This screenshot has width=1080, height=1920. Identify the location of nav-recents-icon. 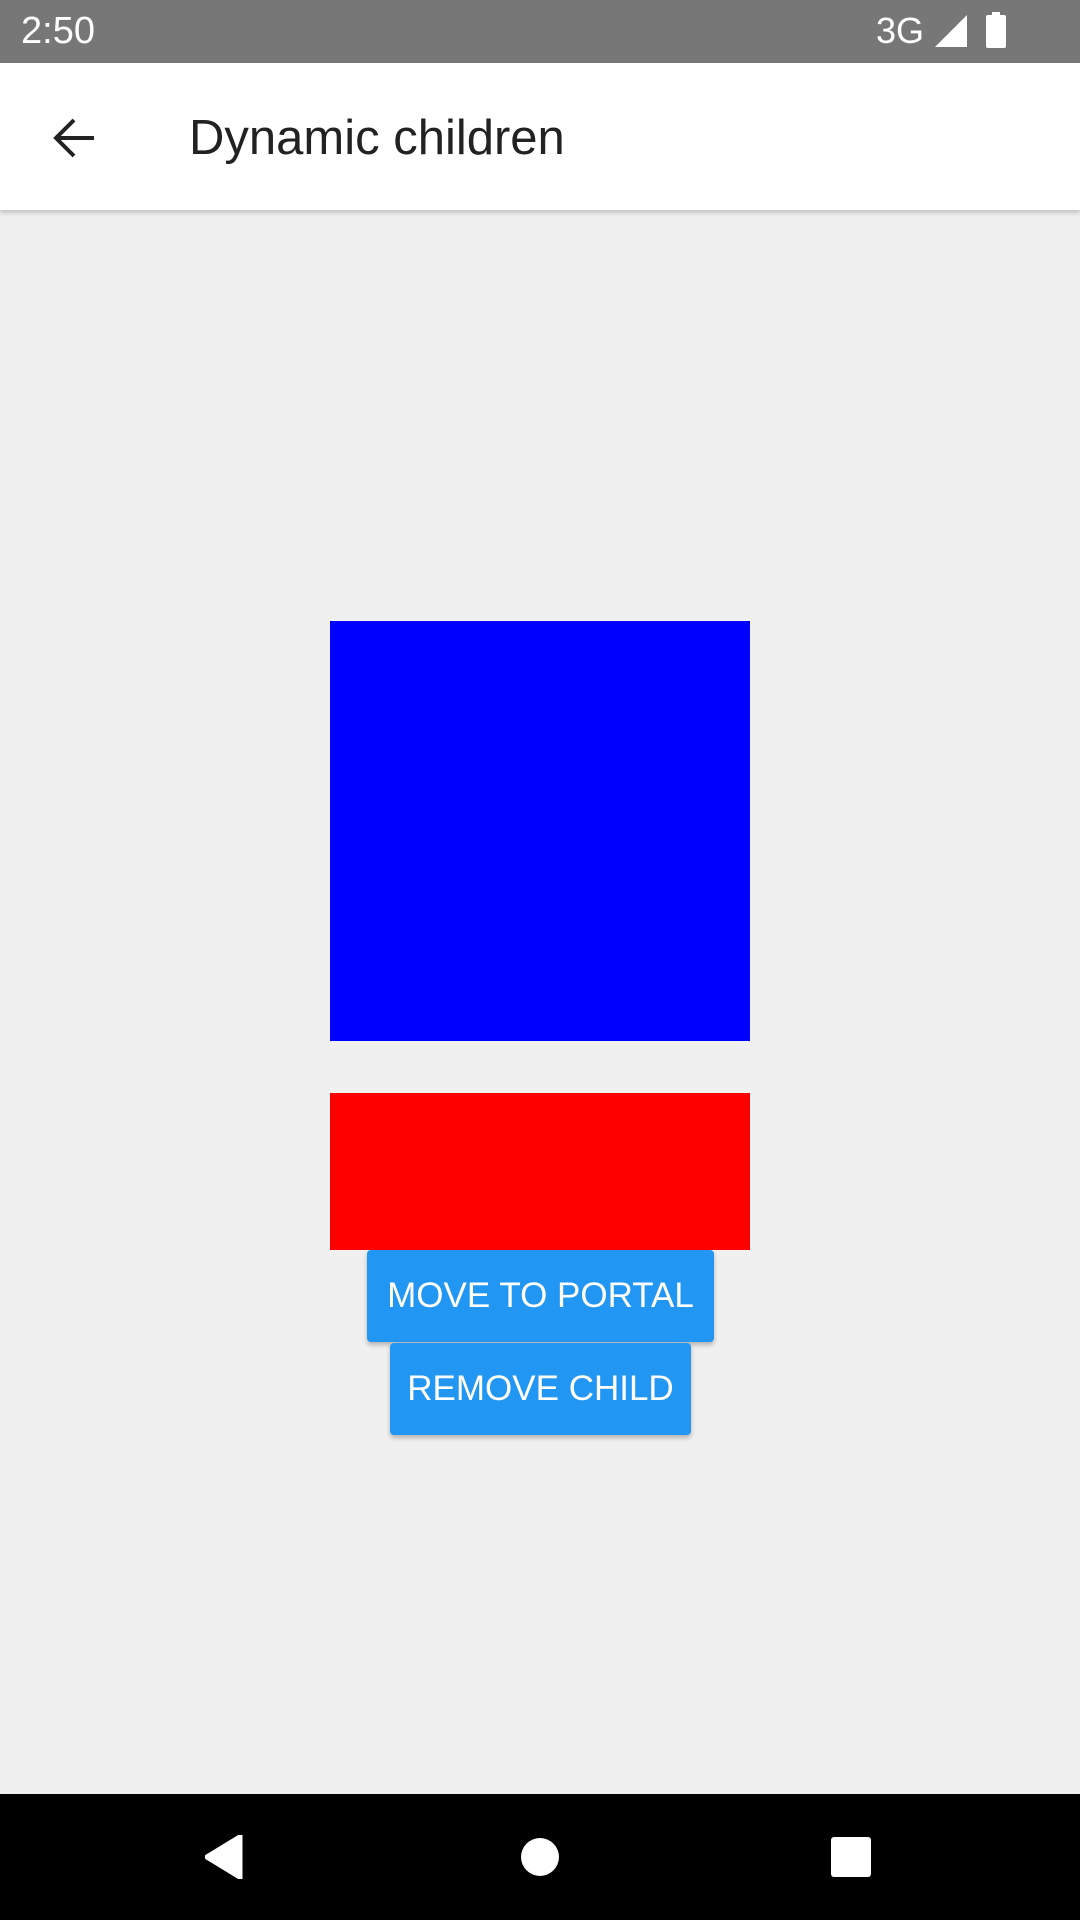
(851, 1857).